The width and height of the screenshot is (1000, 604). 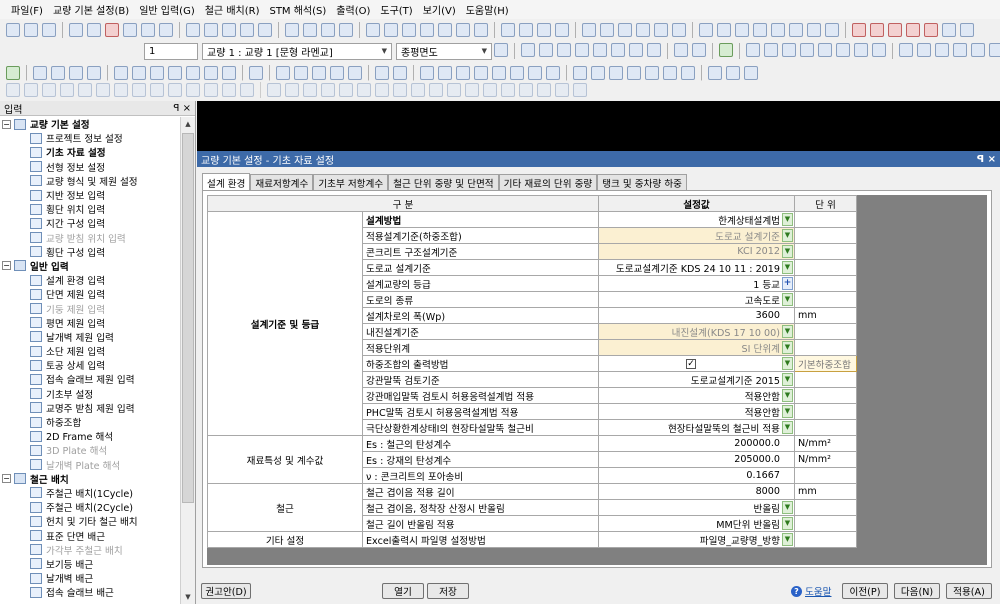 I want to click on grid-value: 8000, so click(x=696, y=491).